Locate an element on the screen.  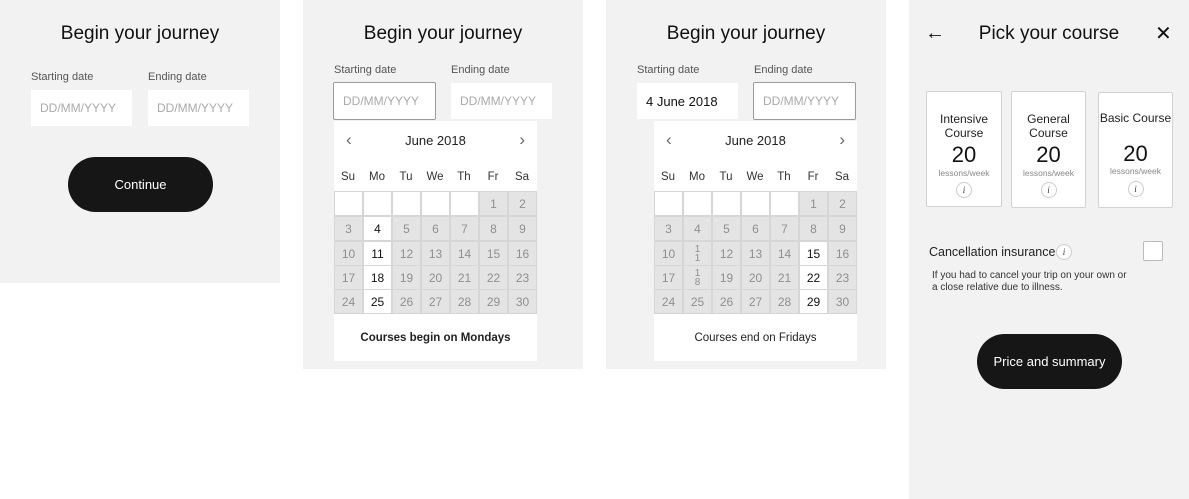
calendar-day-available: 18 is located at coordinates (377, 277).